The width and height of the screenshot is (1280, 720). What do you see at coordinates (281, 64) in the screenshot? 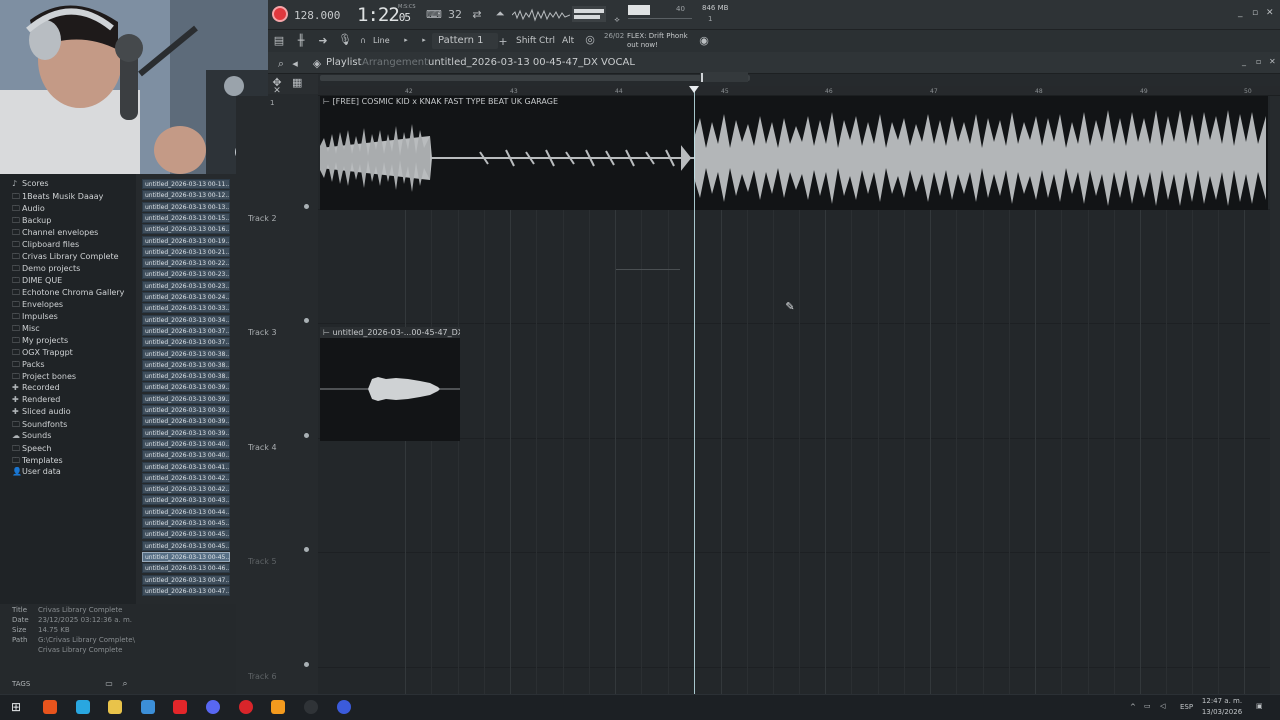
I see `zoom-icon: ⌕` at bounding box center [281, 64].